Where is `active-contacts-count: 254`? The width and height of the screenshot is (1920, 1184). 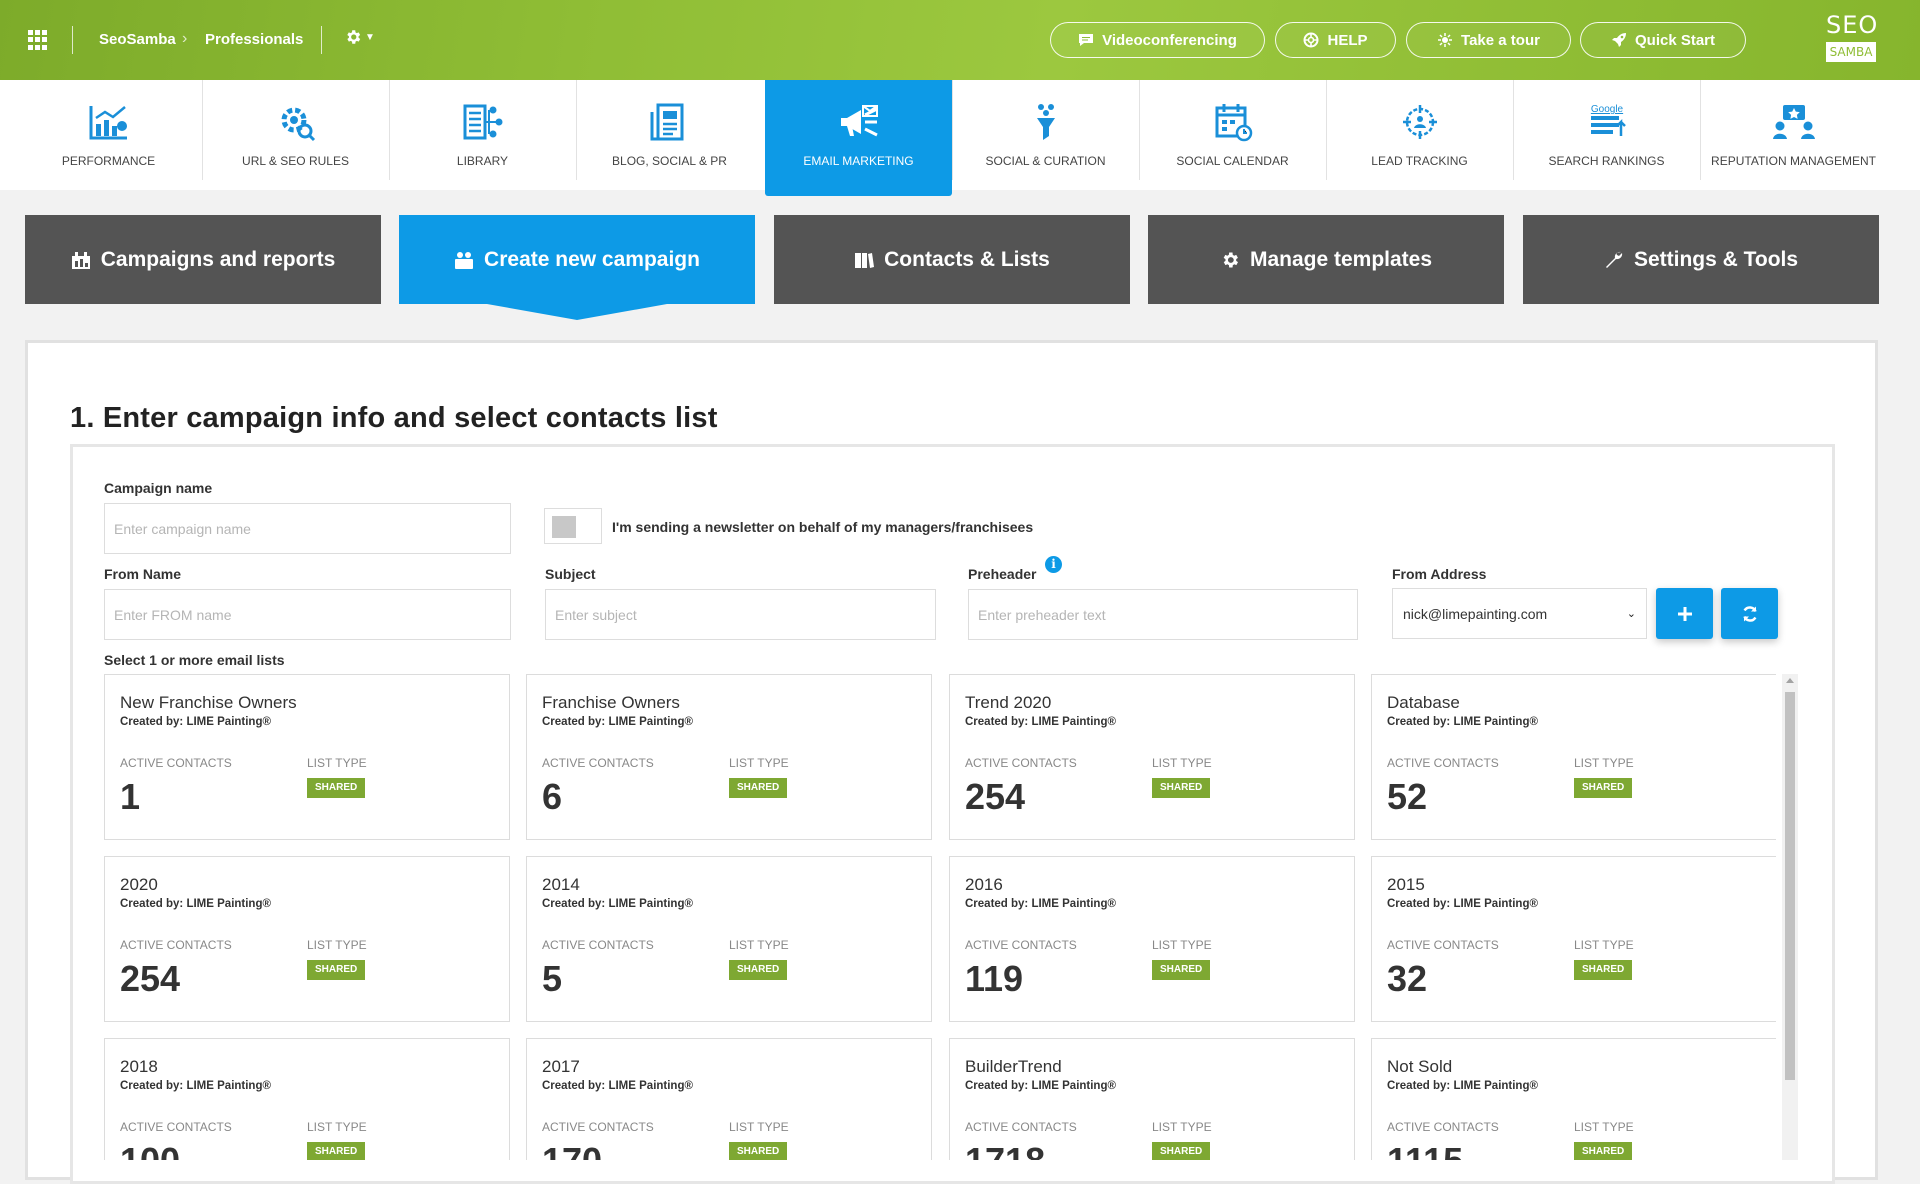 active-contacts-count: 254 is located at coordinates (995, 796).